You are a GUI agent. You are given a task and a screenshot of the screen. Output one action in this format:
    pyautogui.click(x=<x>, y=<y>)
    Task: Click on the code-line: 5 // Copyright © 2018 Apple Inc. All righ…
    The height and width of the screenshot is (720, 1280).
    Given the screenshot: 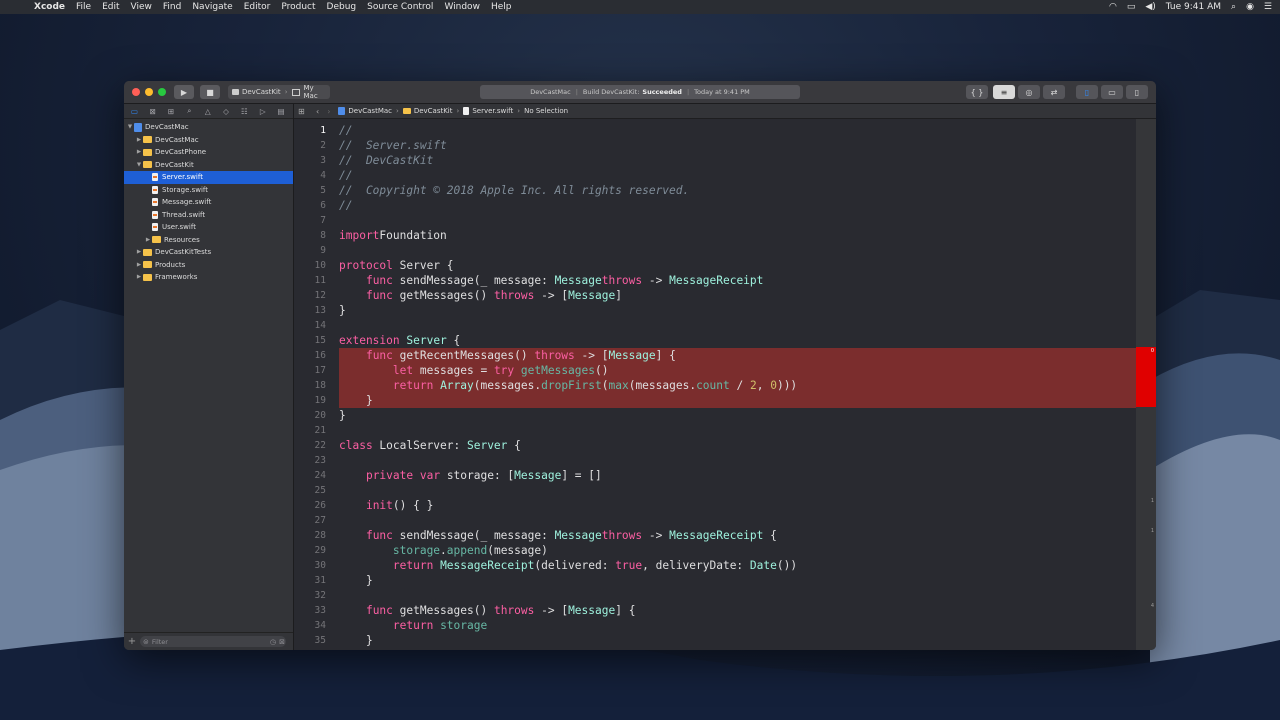 What is the action you would take?
    pyautogui.click(x=715, y=190)
    